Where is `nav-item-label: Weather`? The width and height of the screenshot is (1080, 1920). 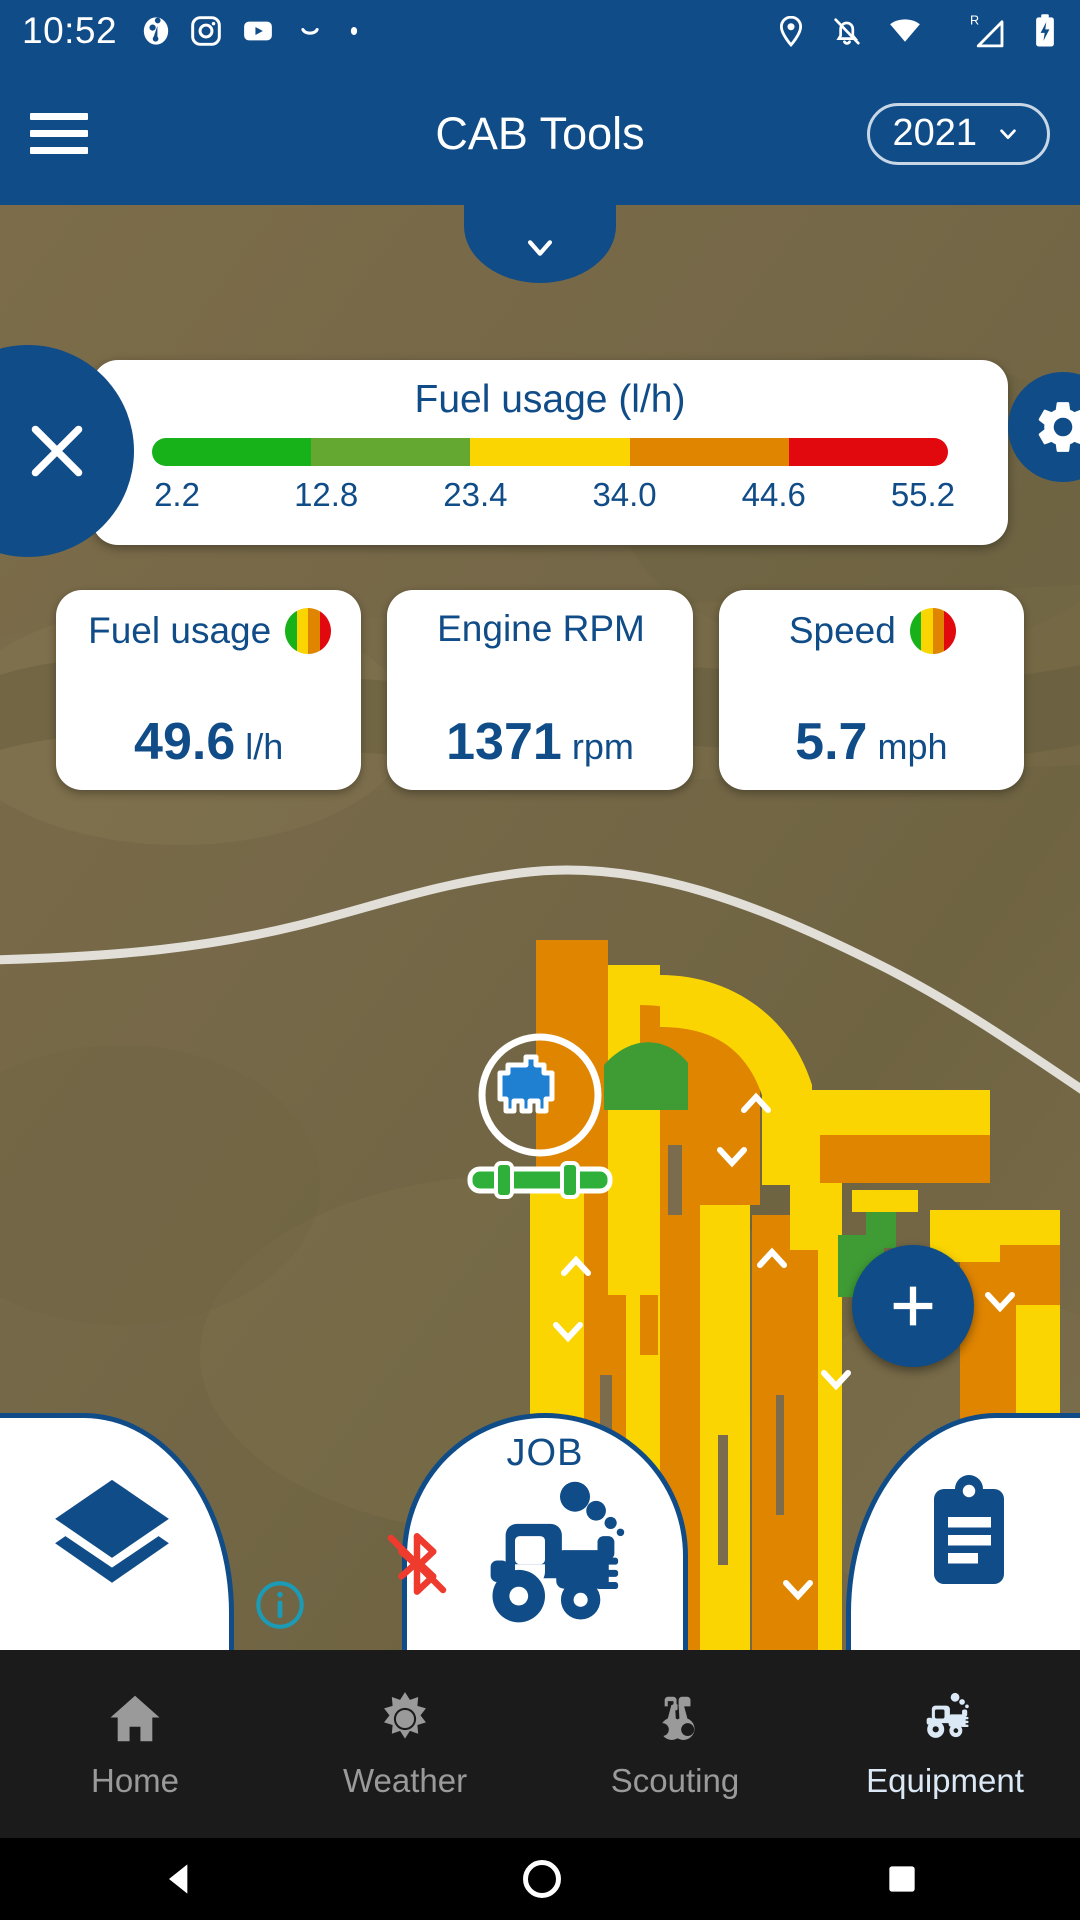 nav-item-label: Weather is located at coordinates (405, 1780).